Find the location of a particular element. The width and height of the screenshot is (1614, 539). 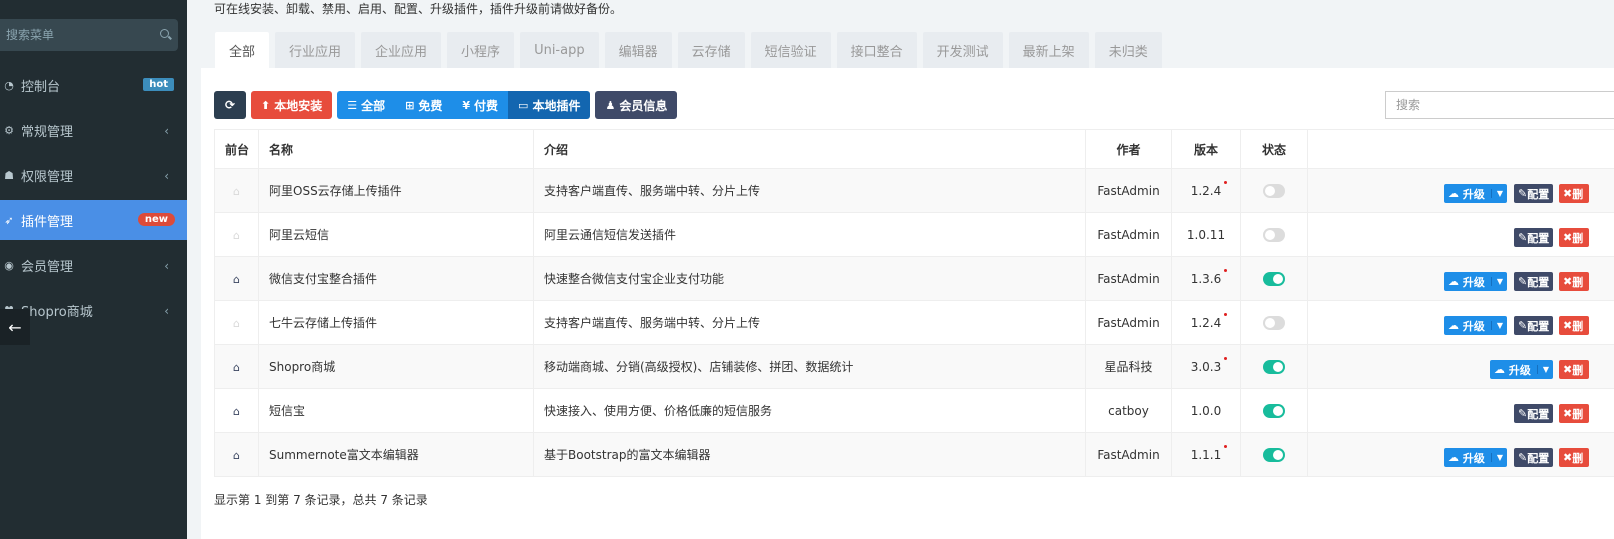

sidebar-item-label: 常规管理 is located at coordinates (47, 132).